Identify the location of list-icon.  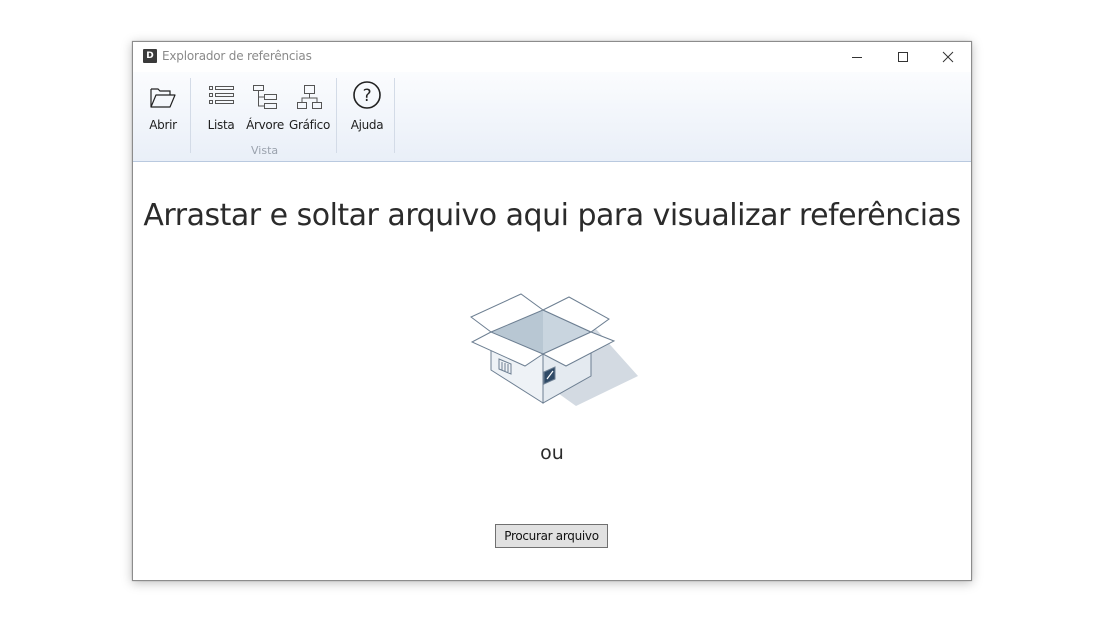
(221, 95).